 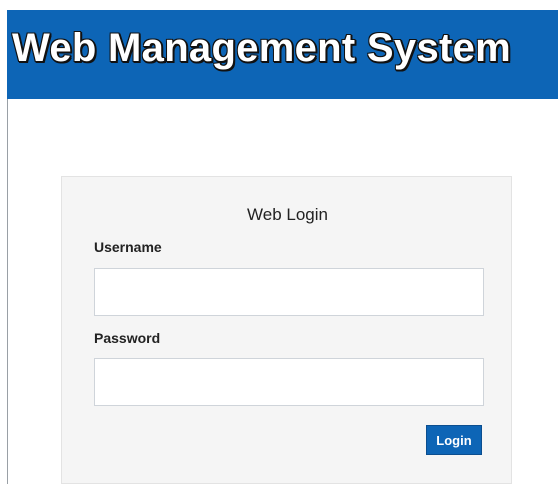 What do you see at coordinates (289, 382) in the screenshot?
I see `password-input` at bounding box center [289, 382].